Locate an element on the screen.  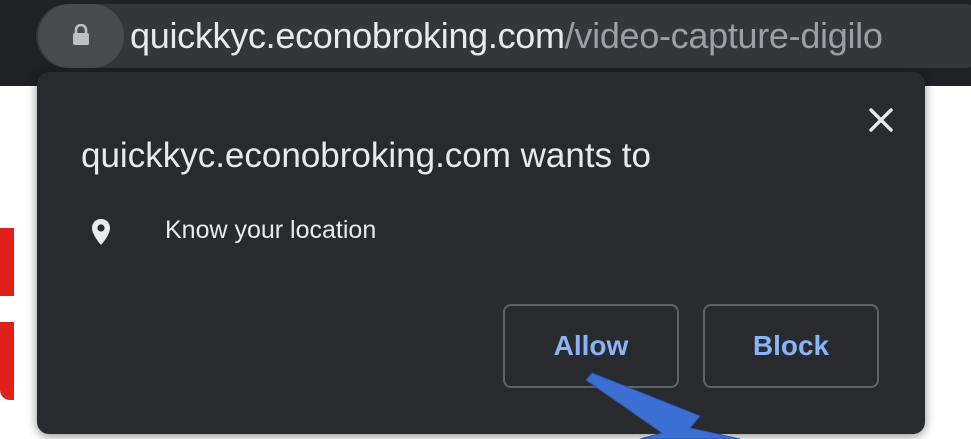
permission-text: Know your location is located at coordinates (271, 230).